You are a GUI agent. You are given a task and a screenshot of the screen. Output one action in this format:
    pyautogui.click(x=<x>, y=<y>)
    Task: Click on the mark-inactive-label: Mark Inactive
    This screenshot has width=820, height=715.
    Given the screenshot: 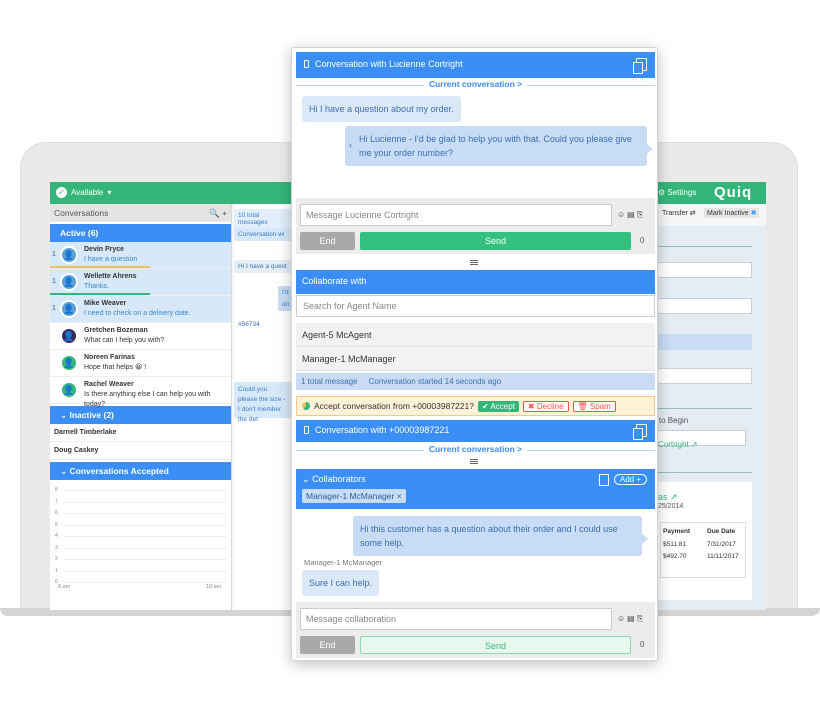 What is the action you would take?
    pyautogui.click(x=728, y=213)
    